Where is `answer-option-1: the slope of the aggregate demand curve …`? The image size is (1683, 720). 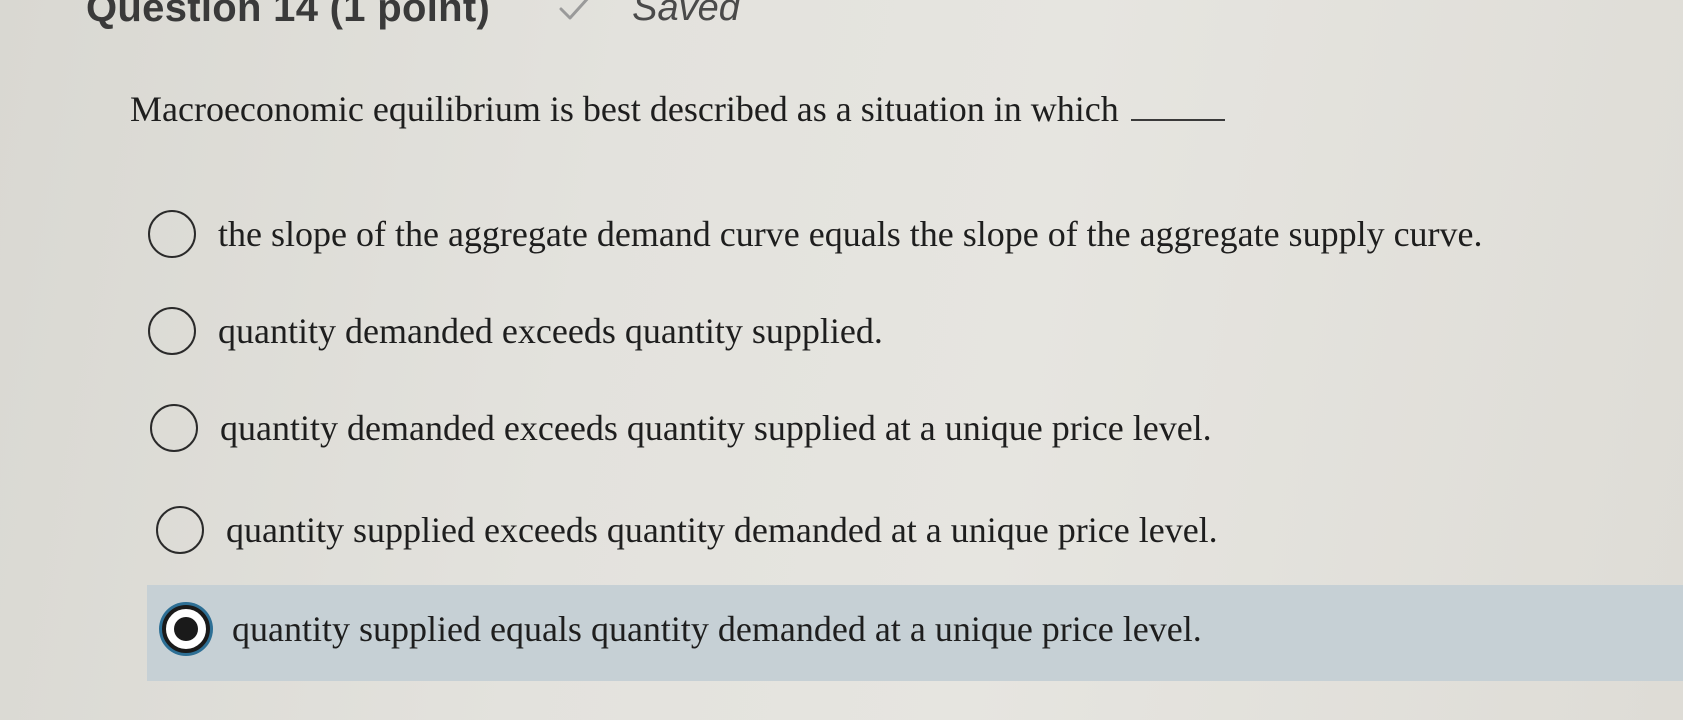
answer-option-1: the slope of the aggregate demand curve … is located at coordinates (815, 234).